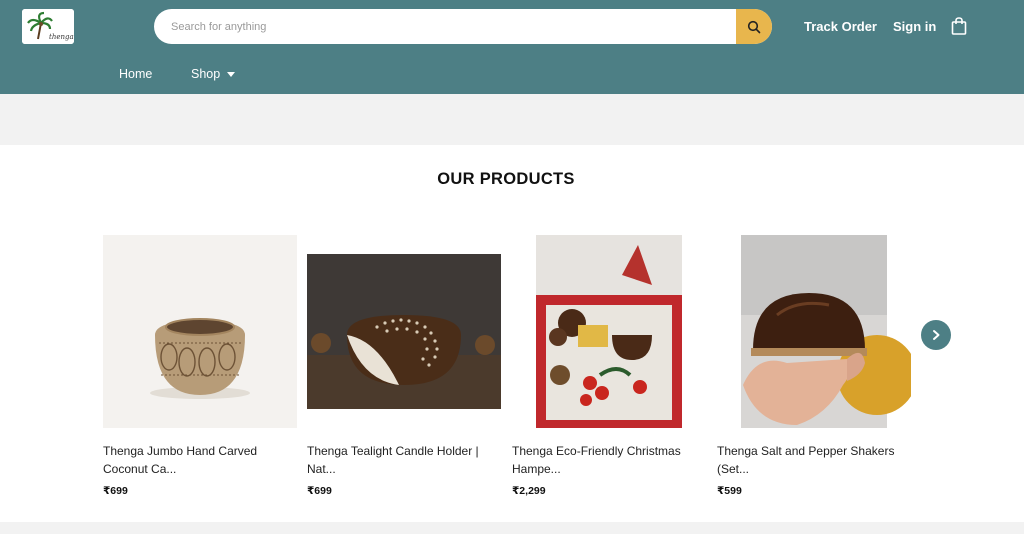 The height and width of the screenshot is (534, 1024). Describe the element at coordinates (512, 528) in the screenshot. I see `footer-band` at that location.